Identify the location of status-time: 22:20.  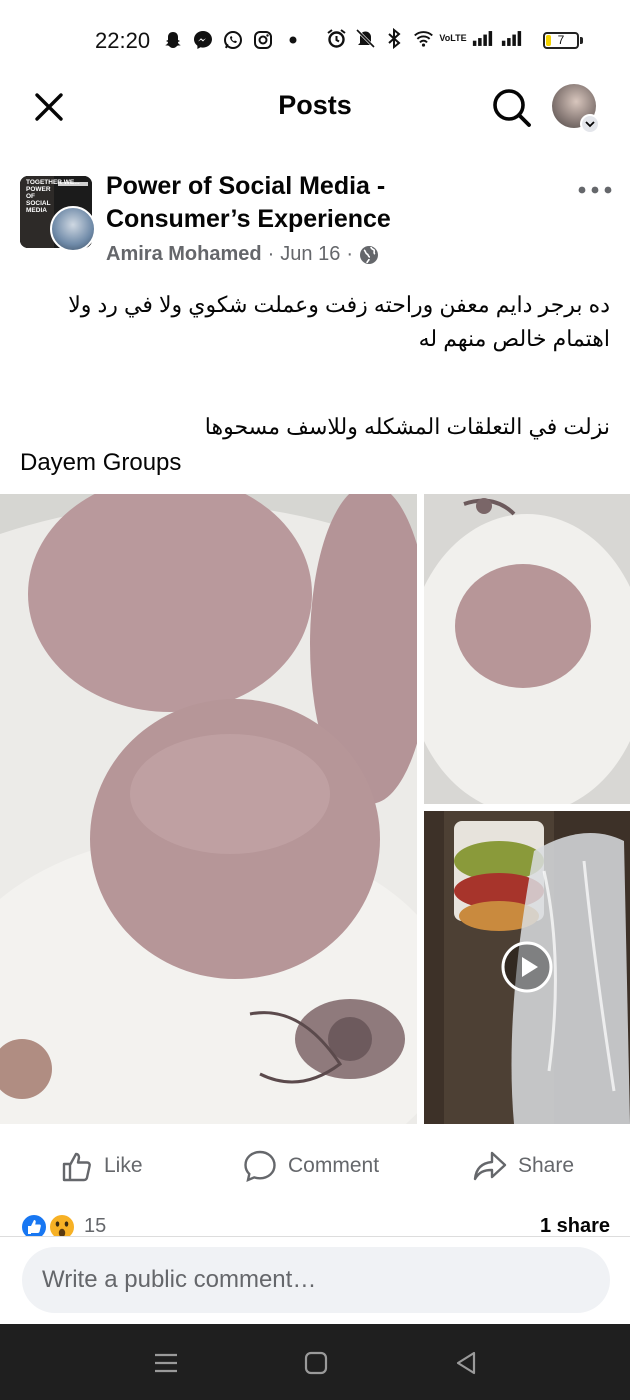
(123, 40).